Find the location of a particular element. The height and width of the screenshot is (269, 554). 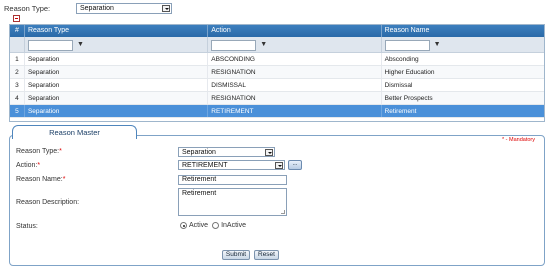

reason-name-input: Retirement is located at coordinates (232, 180).